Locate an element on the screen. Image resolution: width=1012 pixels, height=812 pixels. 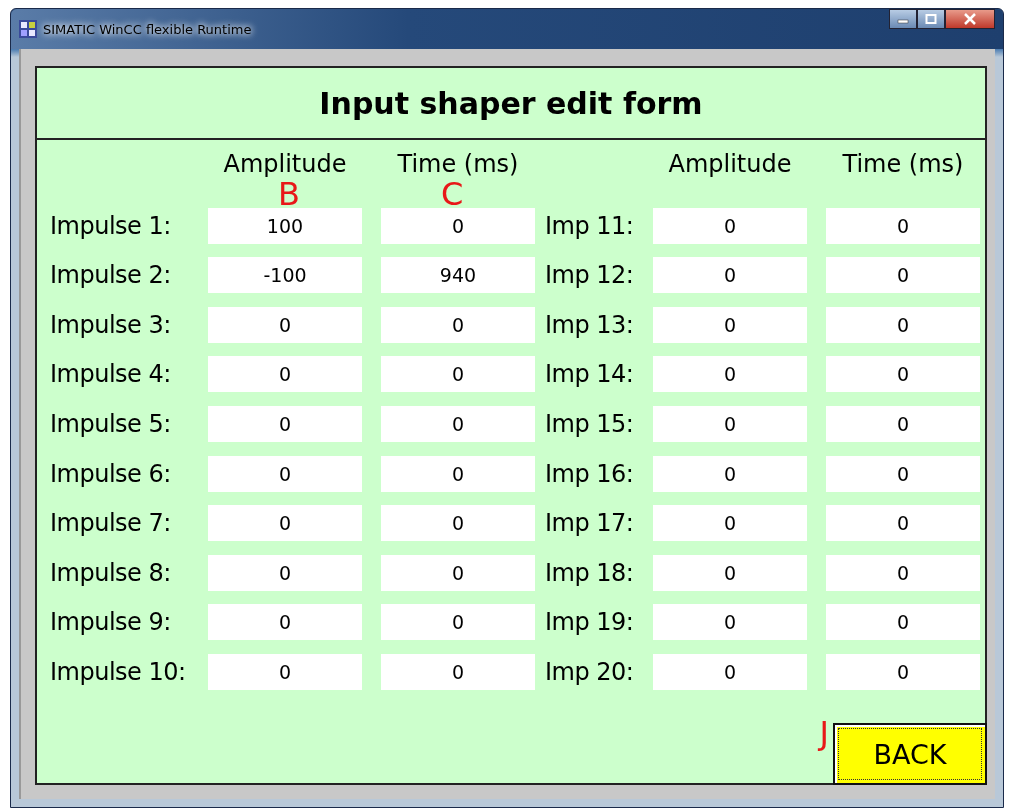
row-label: Impulse 9: is located at coordinates (111, 622).